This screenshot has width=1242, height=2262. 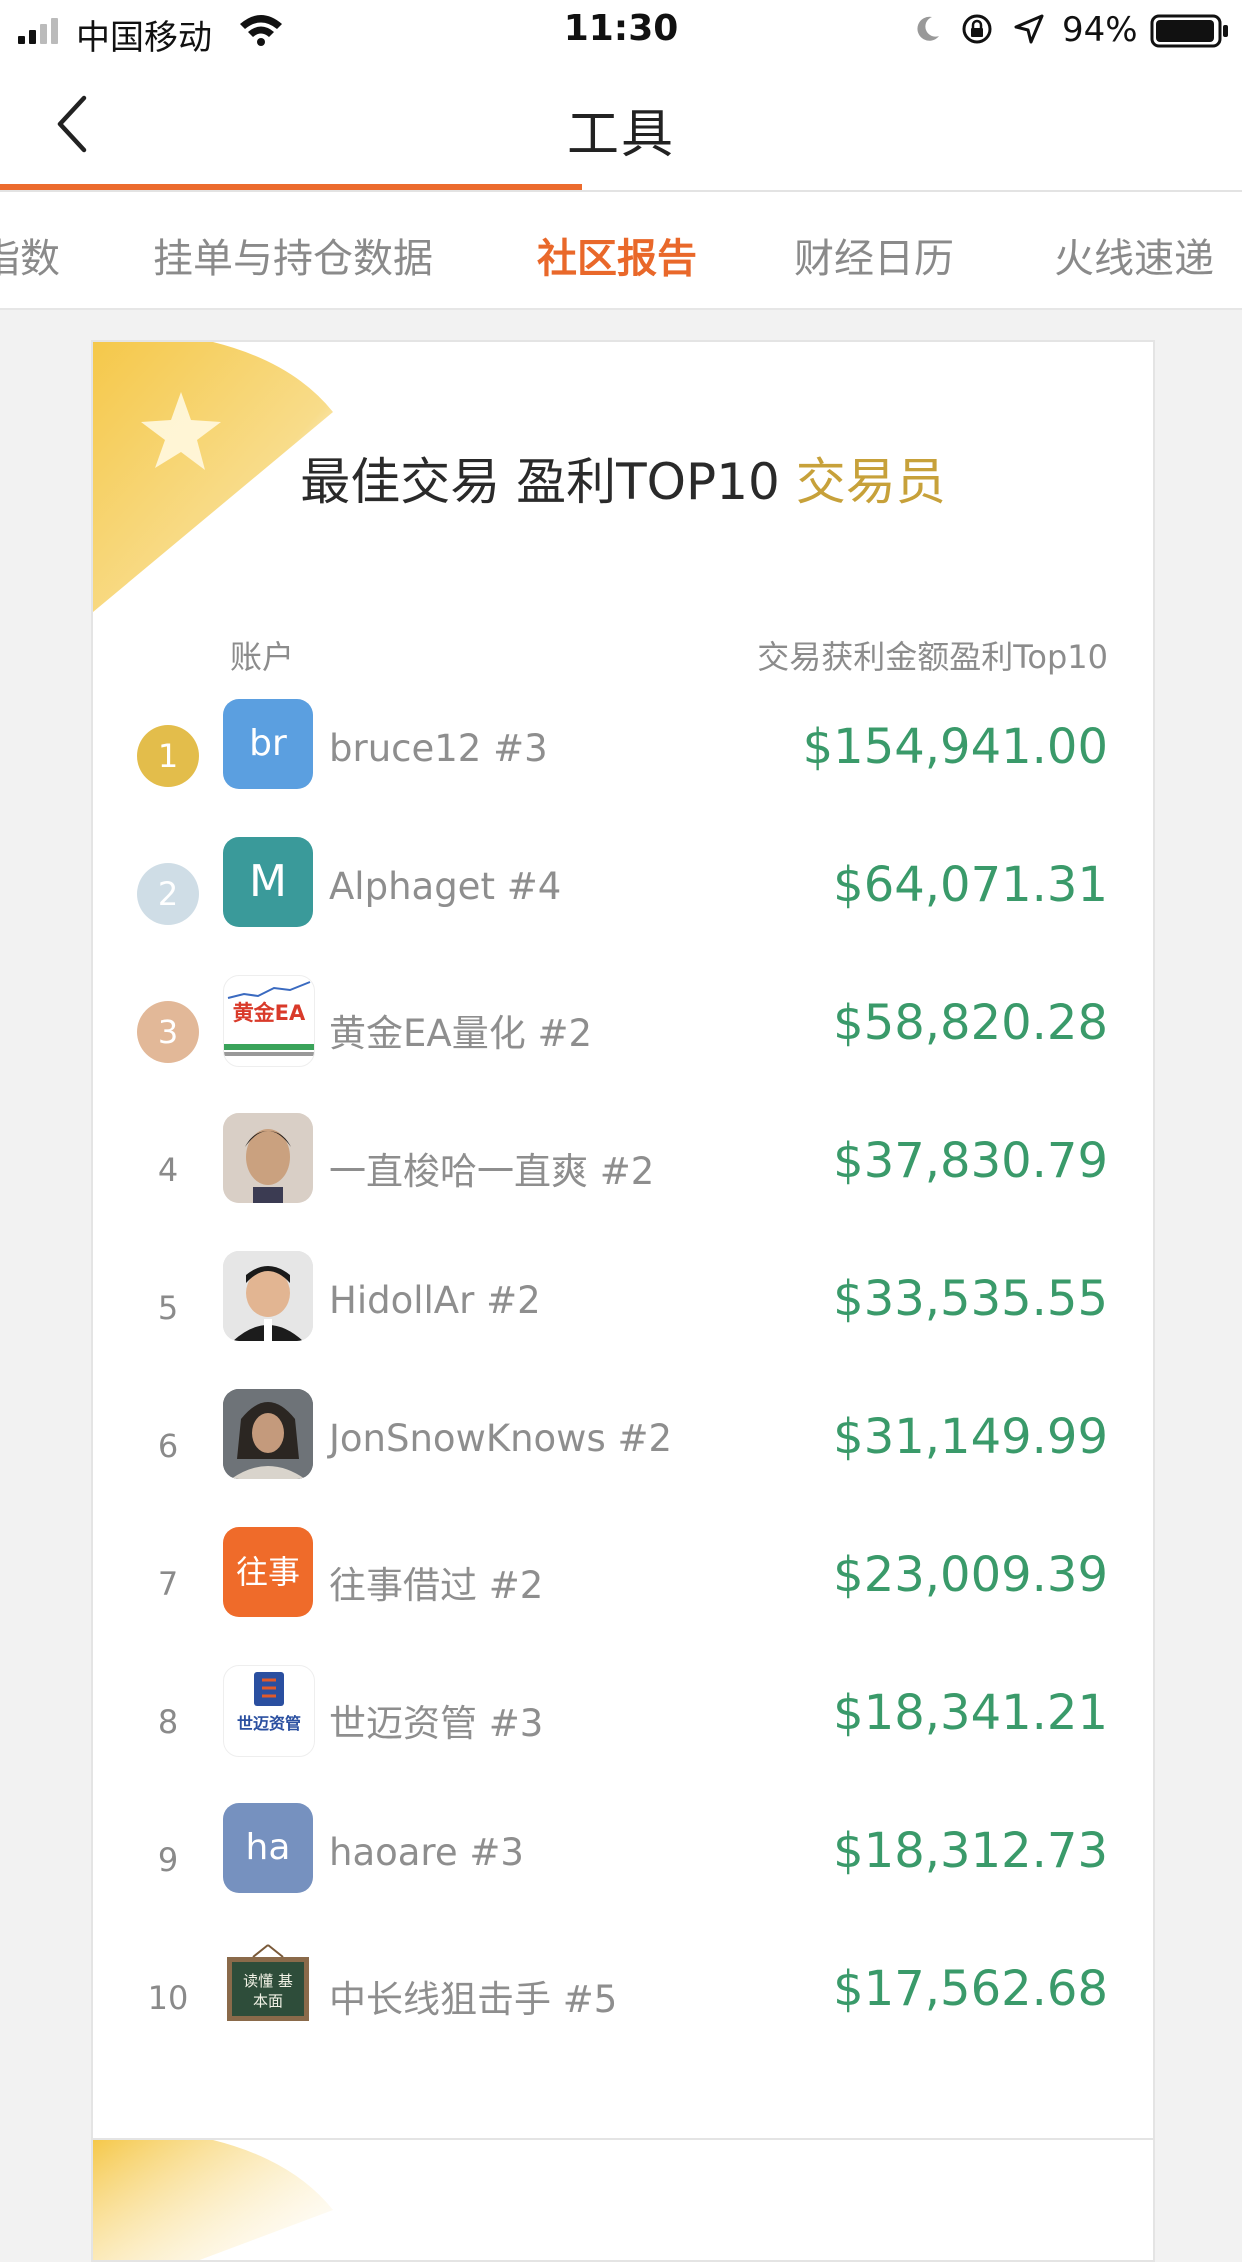 I want to click on profit-amount: $33,535.55, so click(x=970, y=1299).